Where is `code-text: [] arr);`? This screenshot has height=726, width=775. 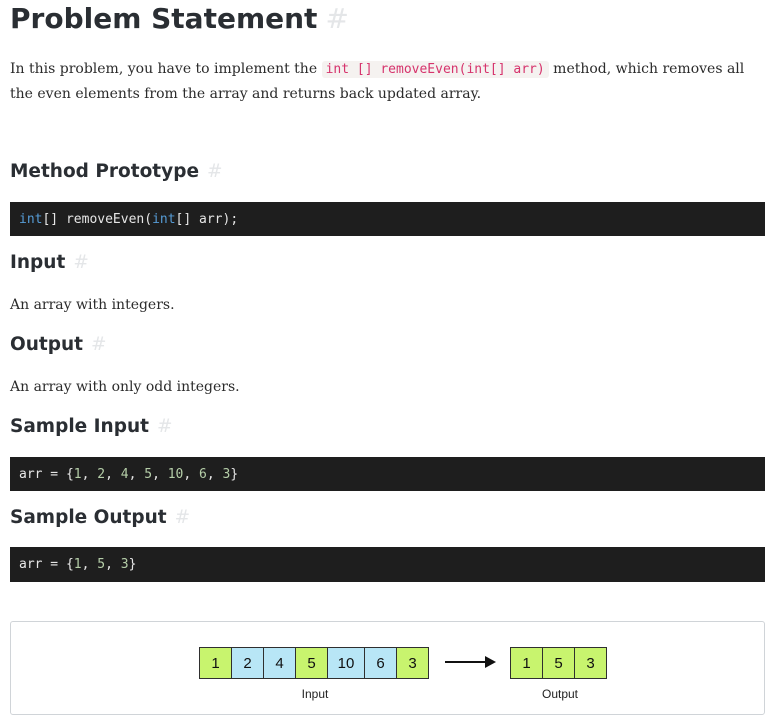
code-text: [] arr); is located at coordinates (207, 219).